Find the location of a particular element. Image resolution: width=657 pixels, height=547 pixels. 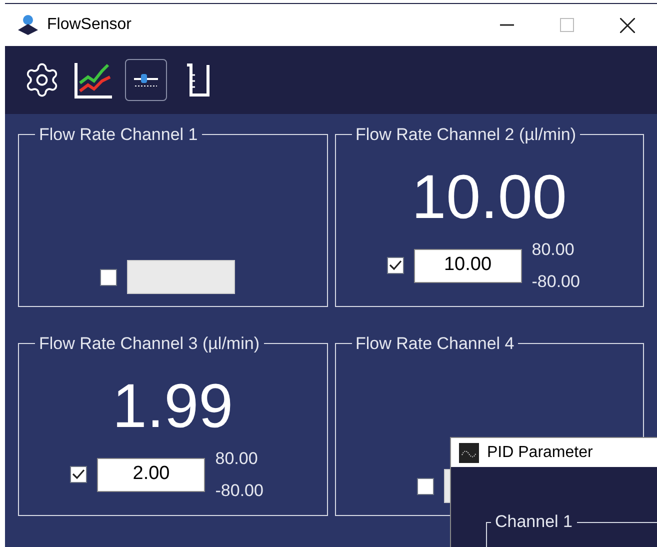

app-logo-icon is located at coordinates (28, 25).